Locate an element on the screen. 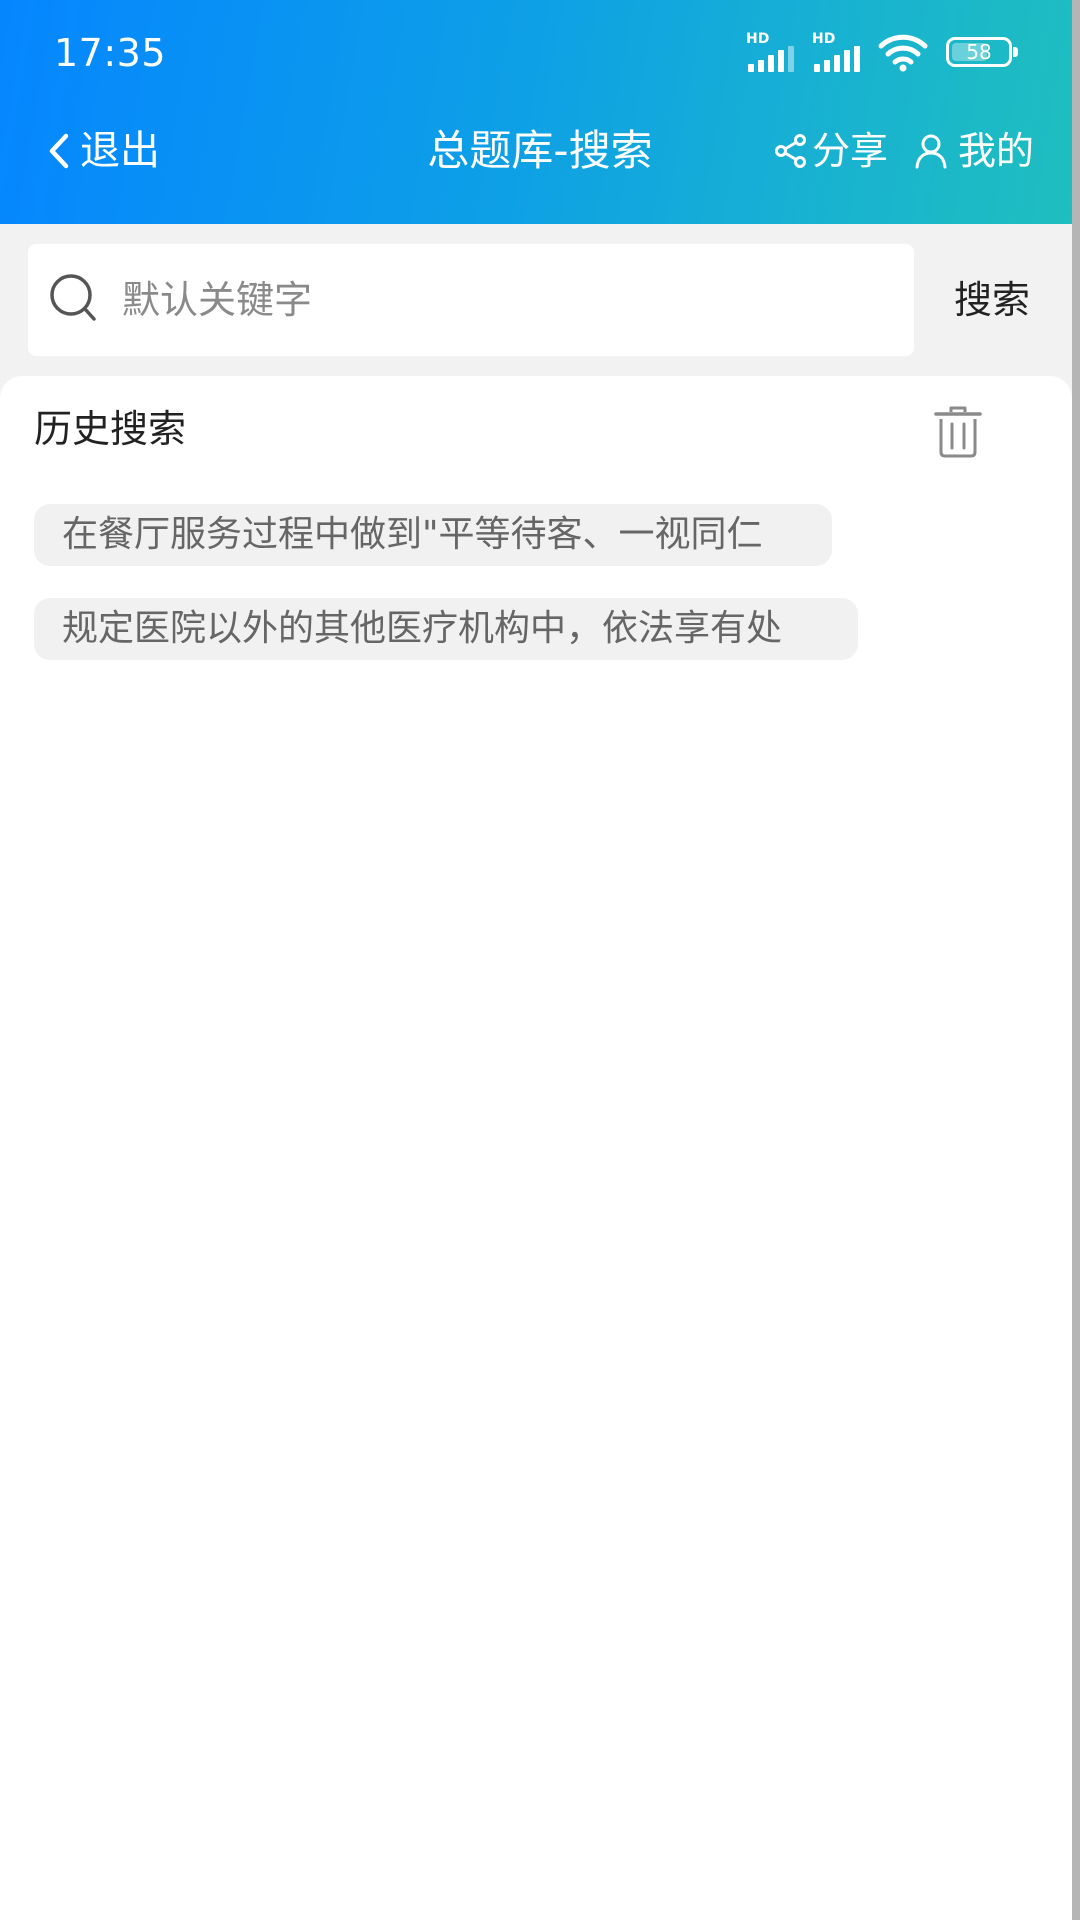  status-time: 17:35 is located at coordinates (110, 53).